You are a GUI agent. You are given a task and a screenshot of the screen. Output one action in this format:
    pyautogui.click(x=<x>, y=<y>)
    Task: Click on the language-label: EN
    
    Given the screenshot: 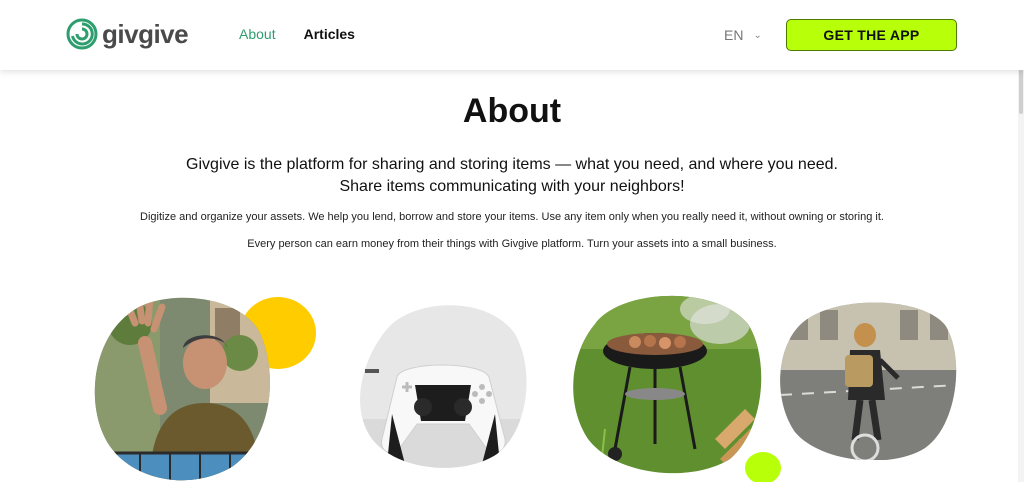 What is the action you would take?
    pyautogui.click(x=734, y=35)
    